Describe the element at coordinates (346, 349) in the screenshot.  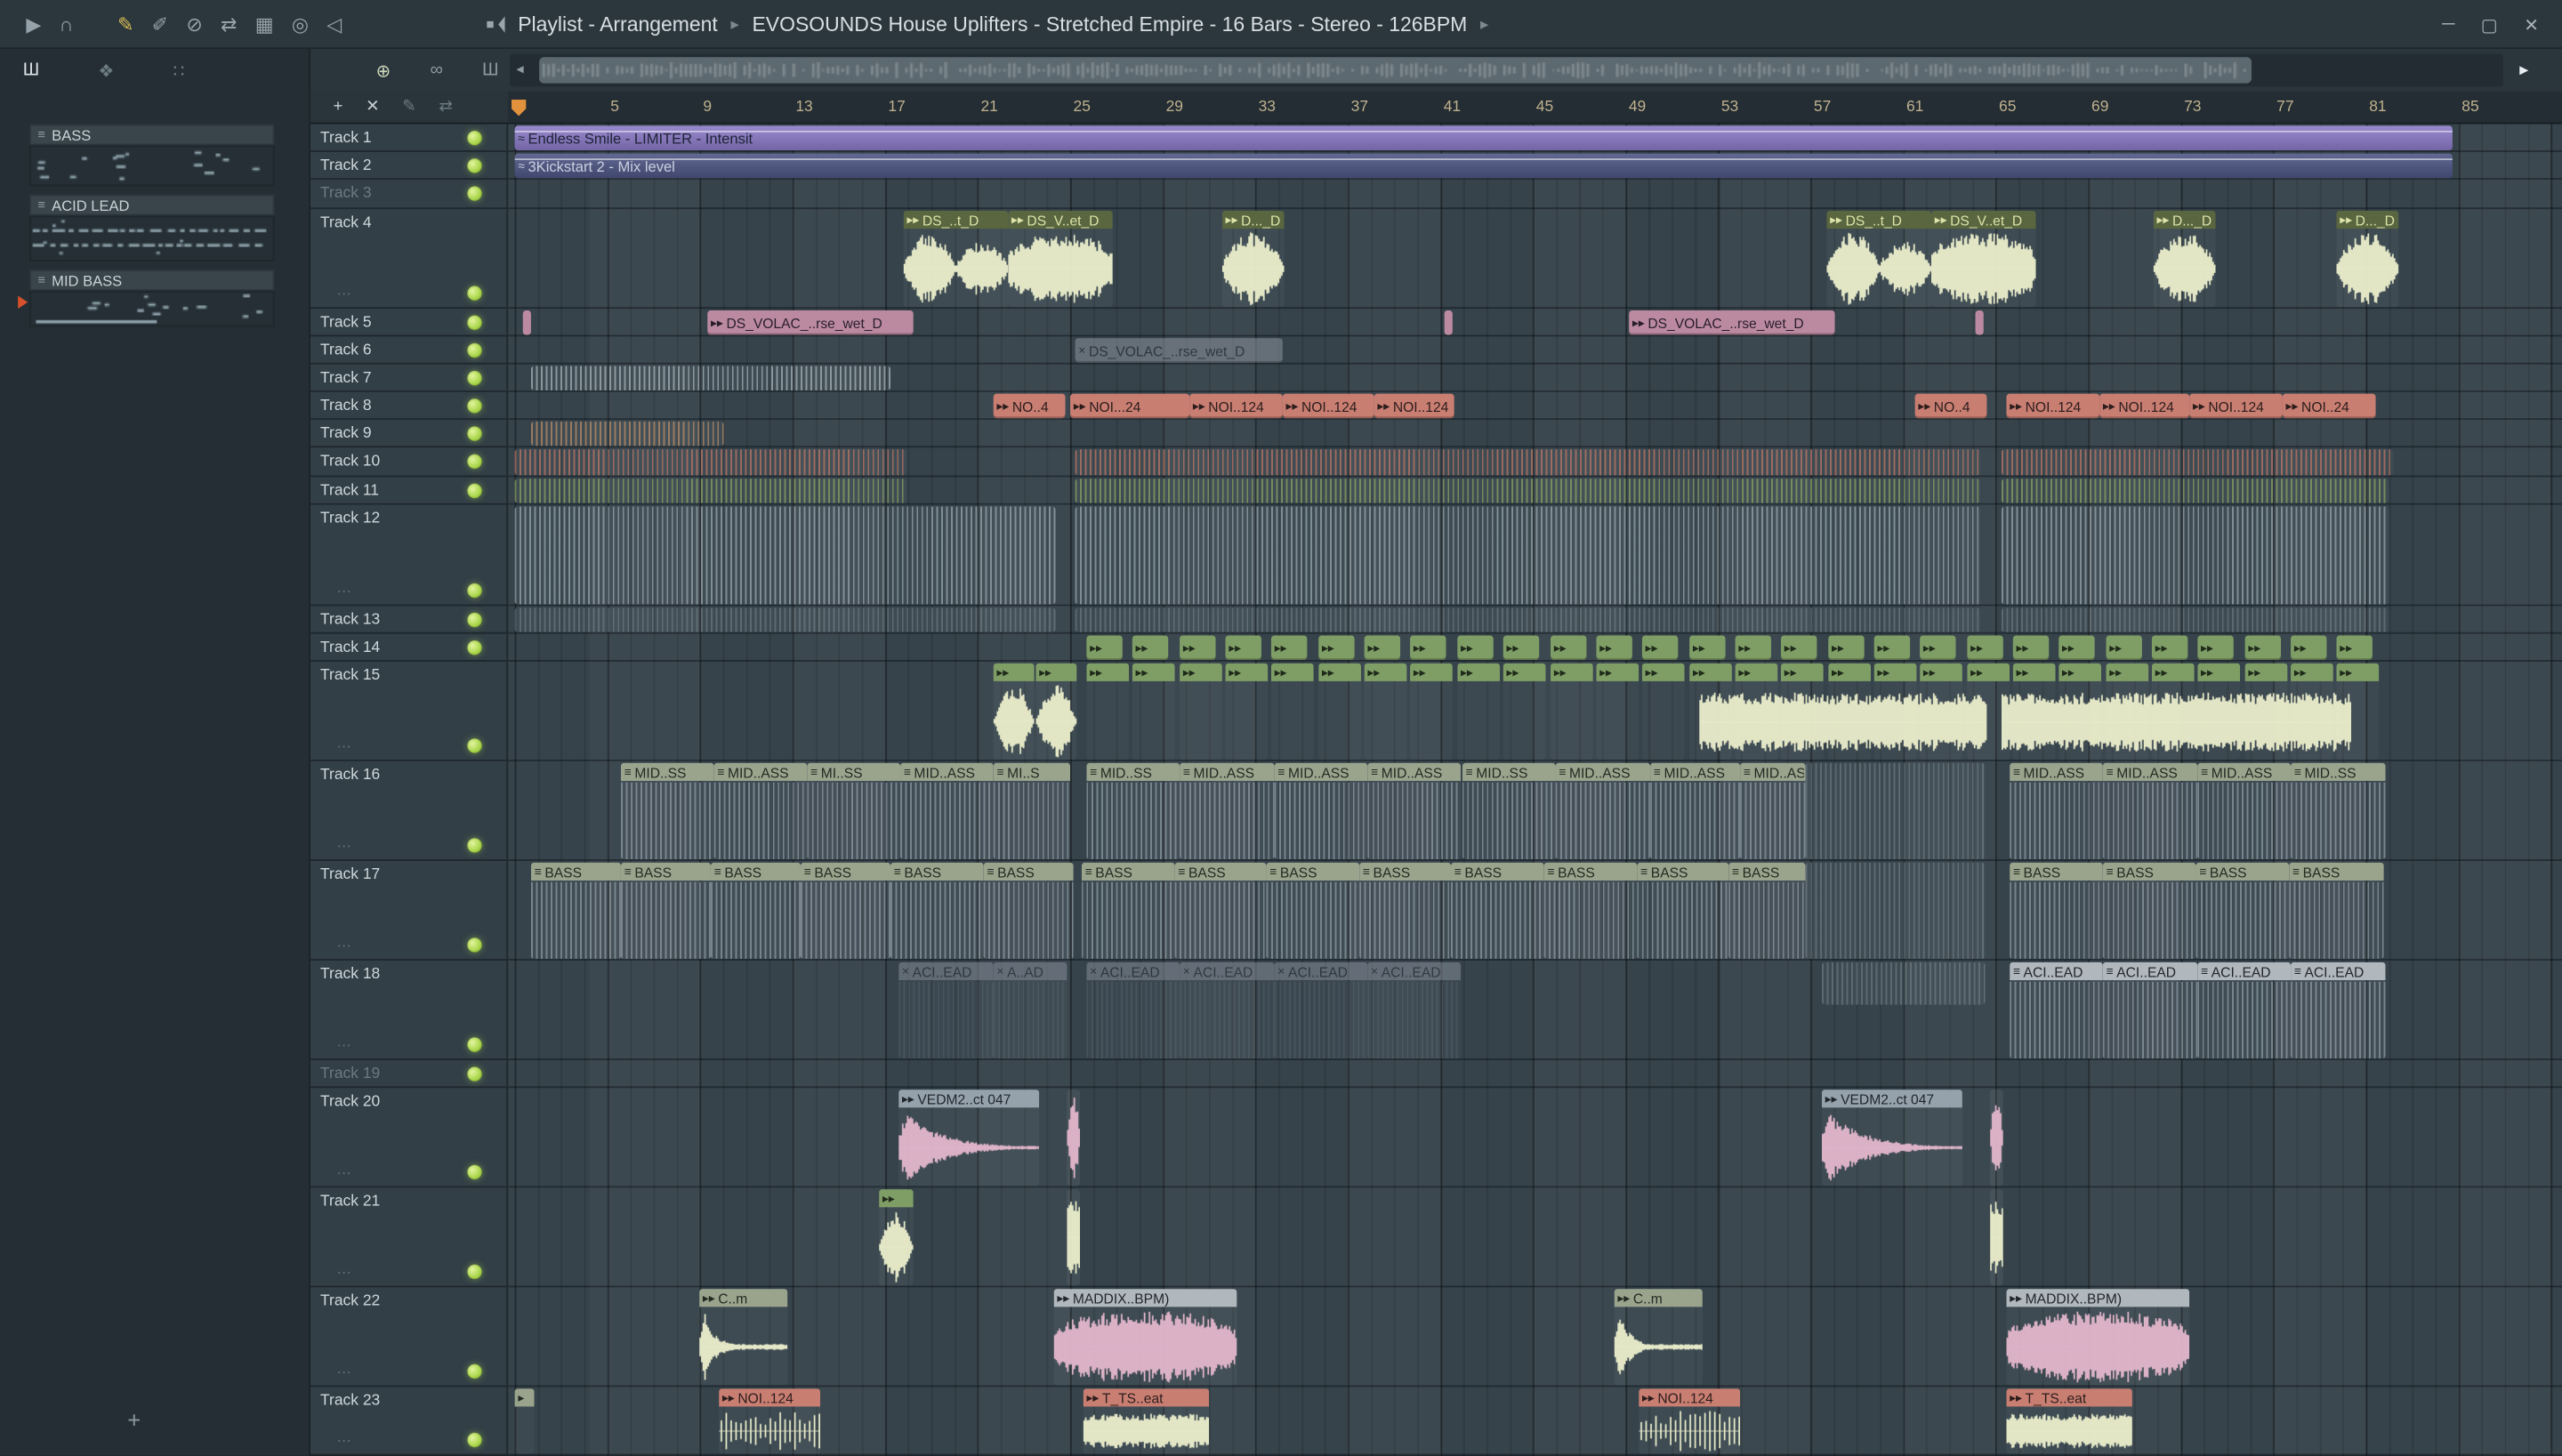
I see `track-name: Track 6` at that location.